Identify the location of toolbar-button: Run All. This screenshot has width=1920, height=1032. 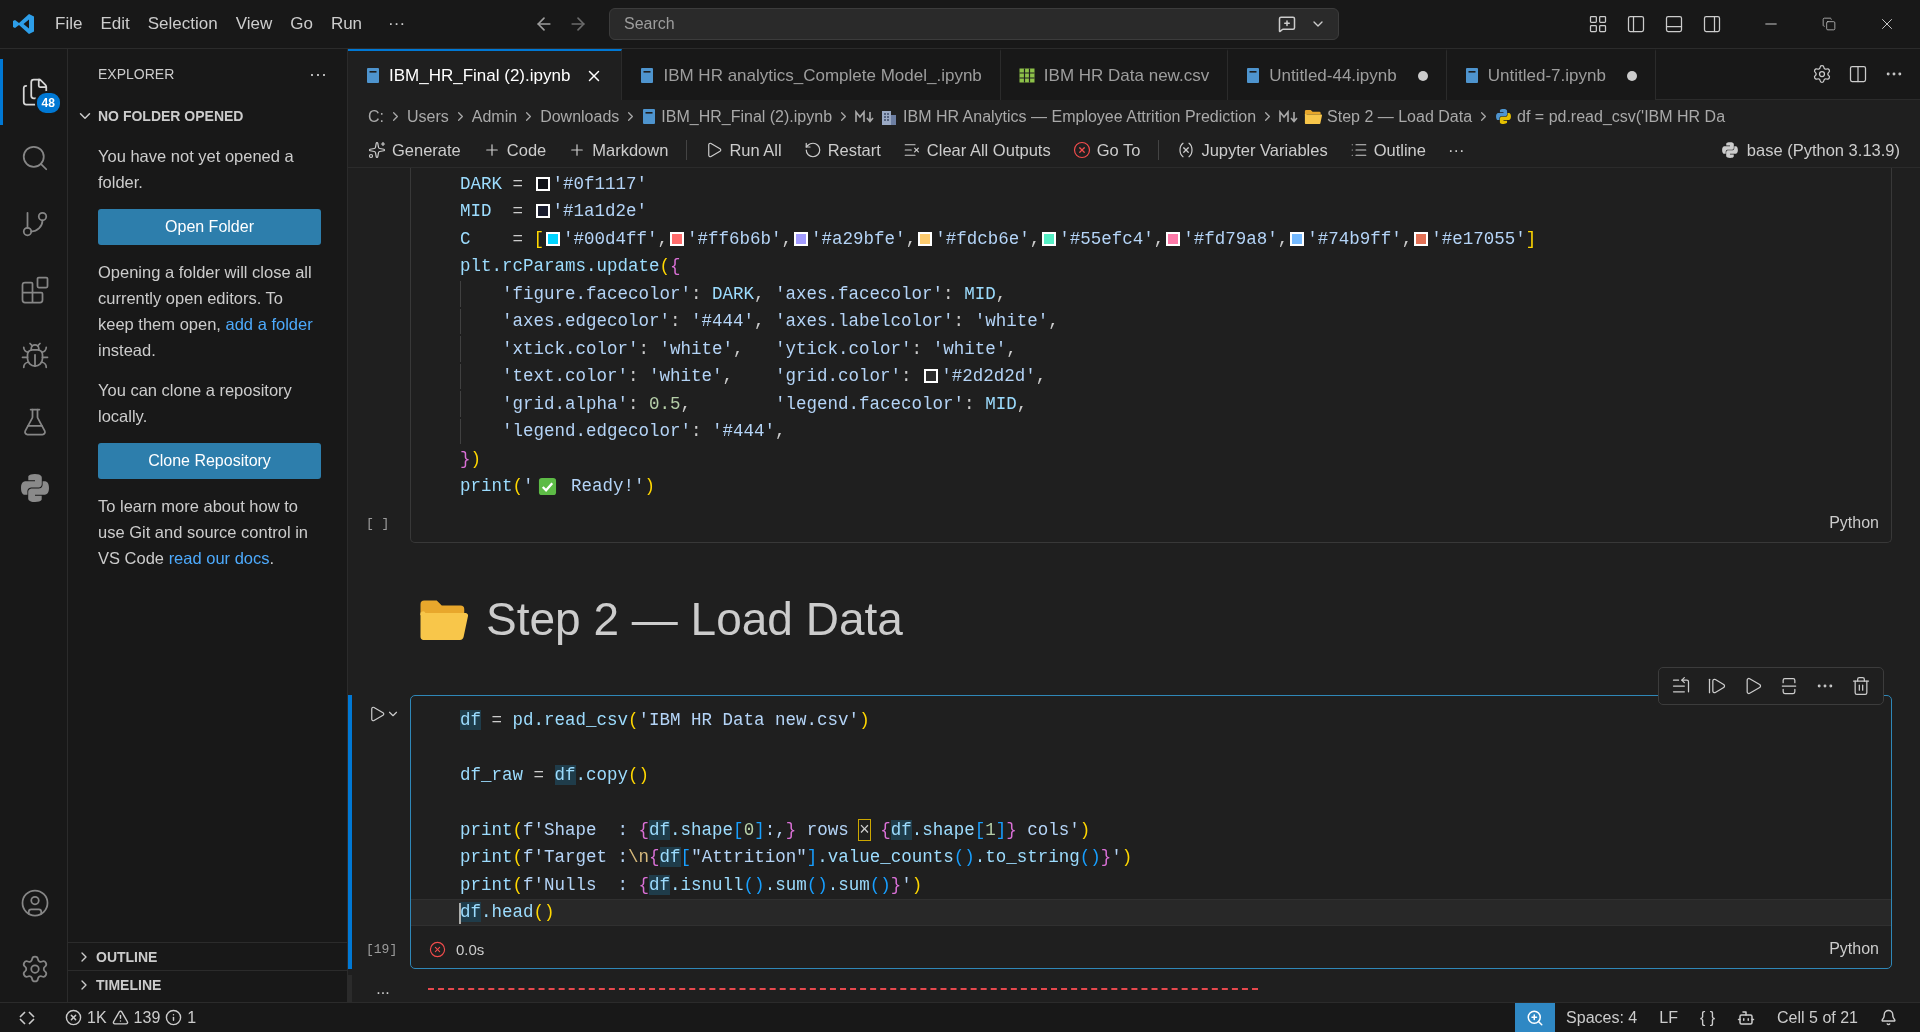
(743, 150).